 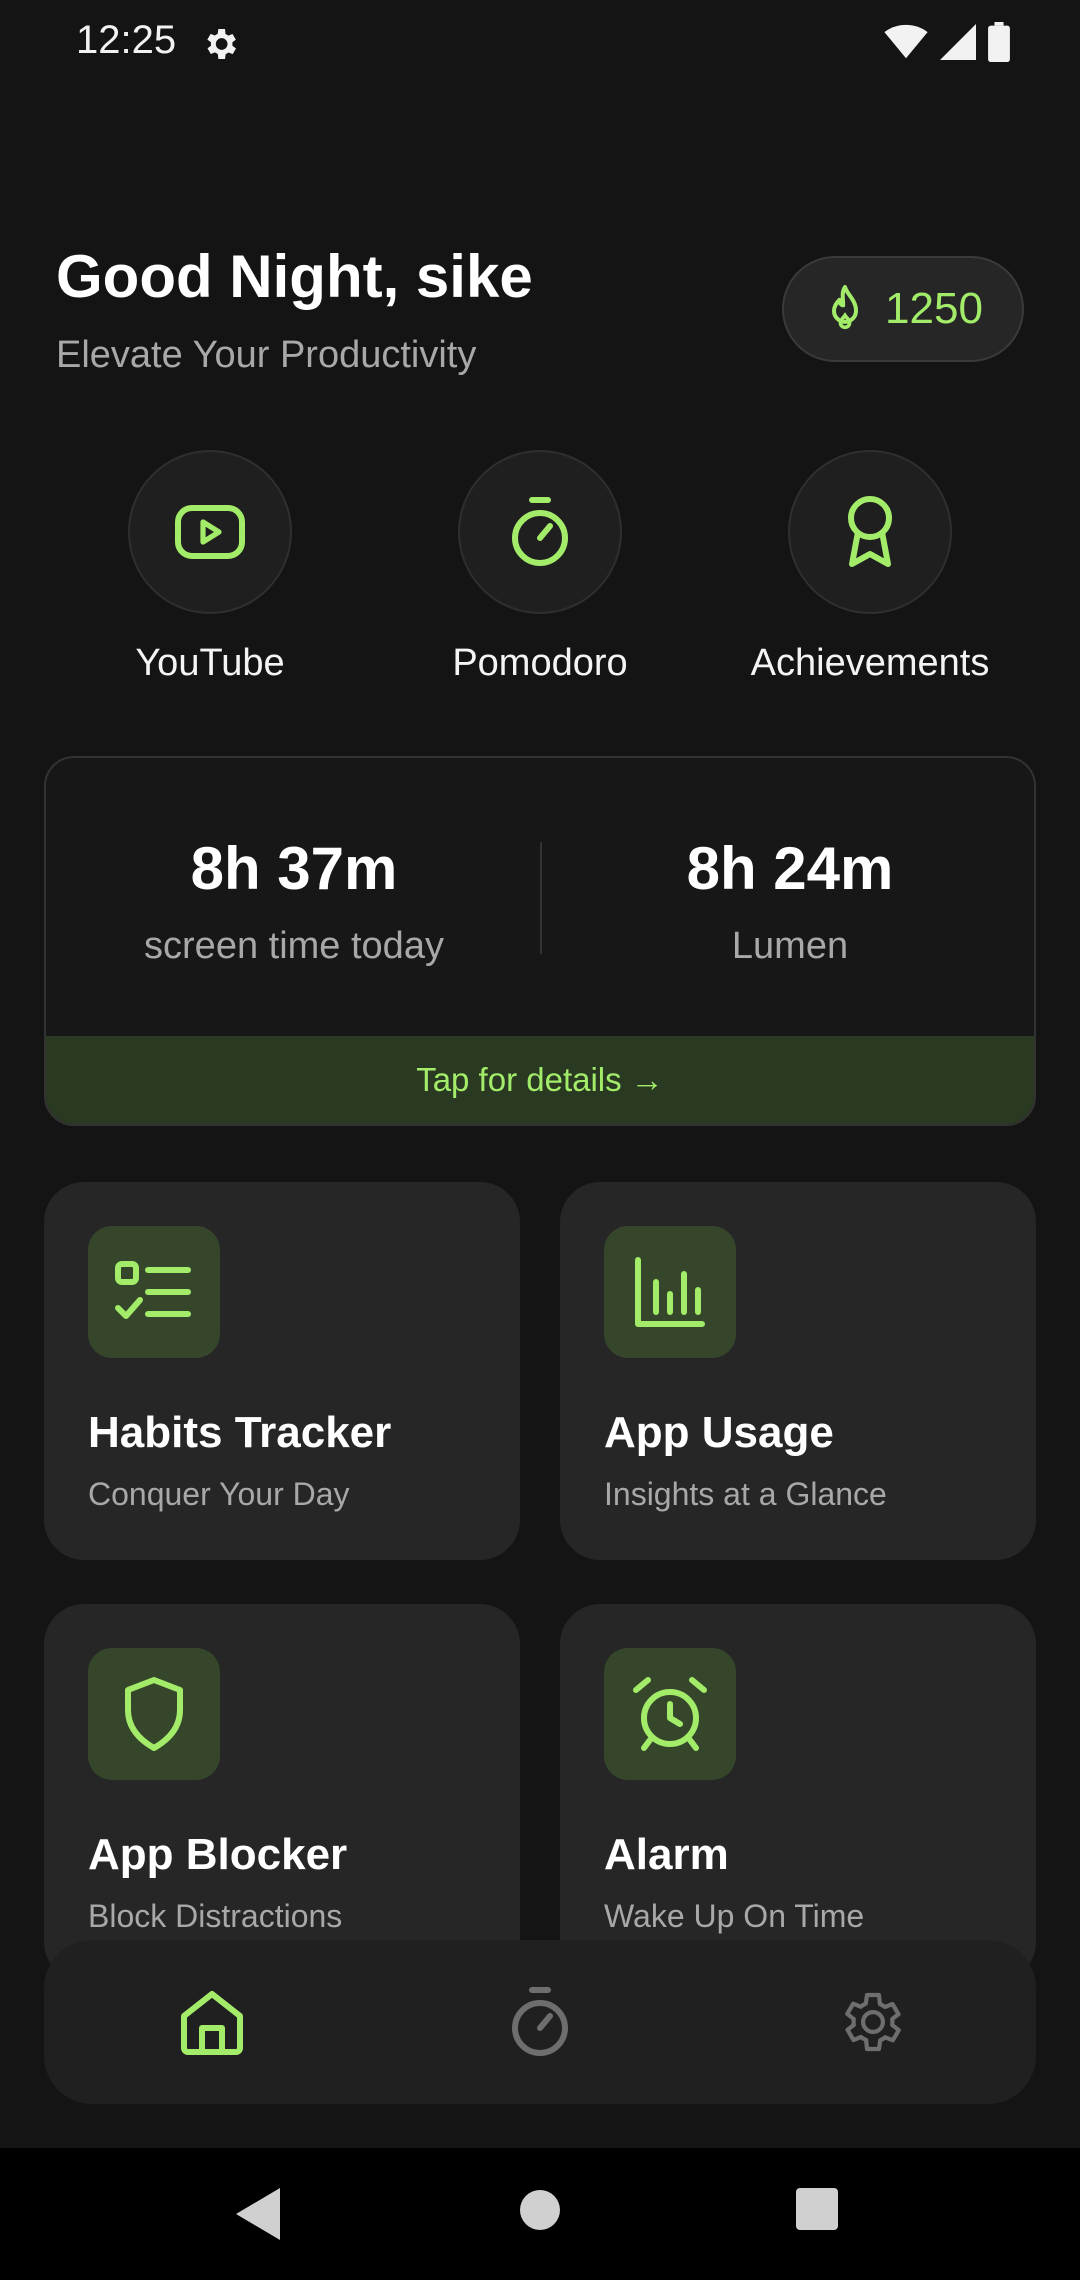 I want to click on nav-home, so click(x=212, y=2022).